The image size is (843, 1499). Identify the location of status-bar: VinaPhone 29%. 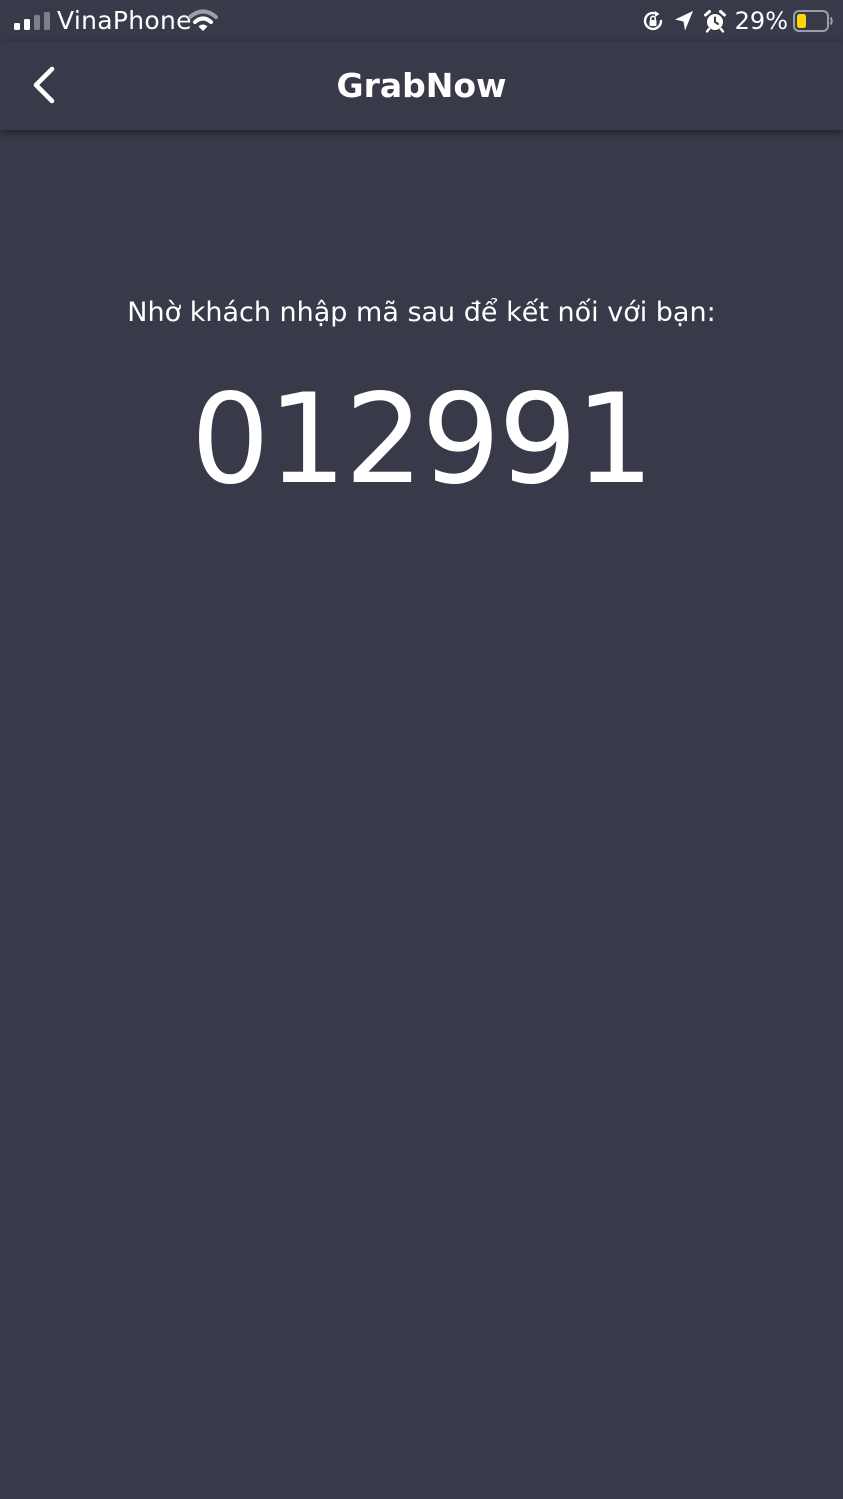
(421, 21).